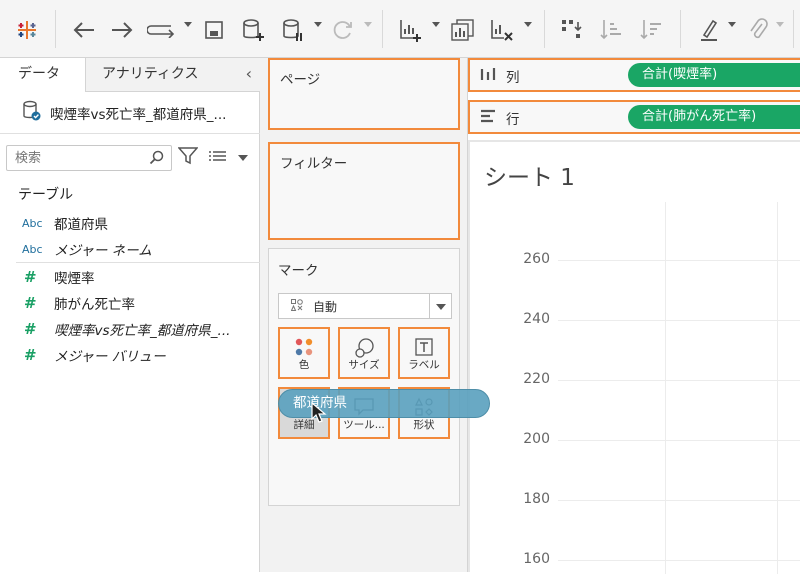 The image size is (800, 574). I want to click on field-smoking-rate: # 喫煙率, so click(129, 277).